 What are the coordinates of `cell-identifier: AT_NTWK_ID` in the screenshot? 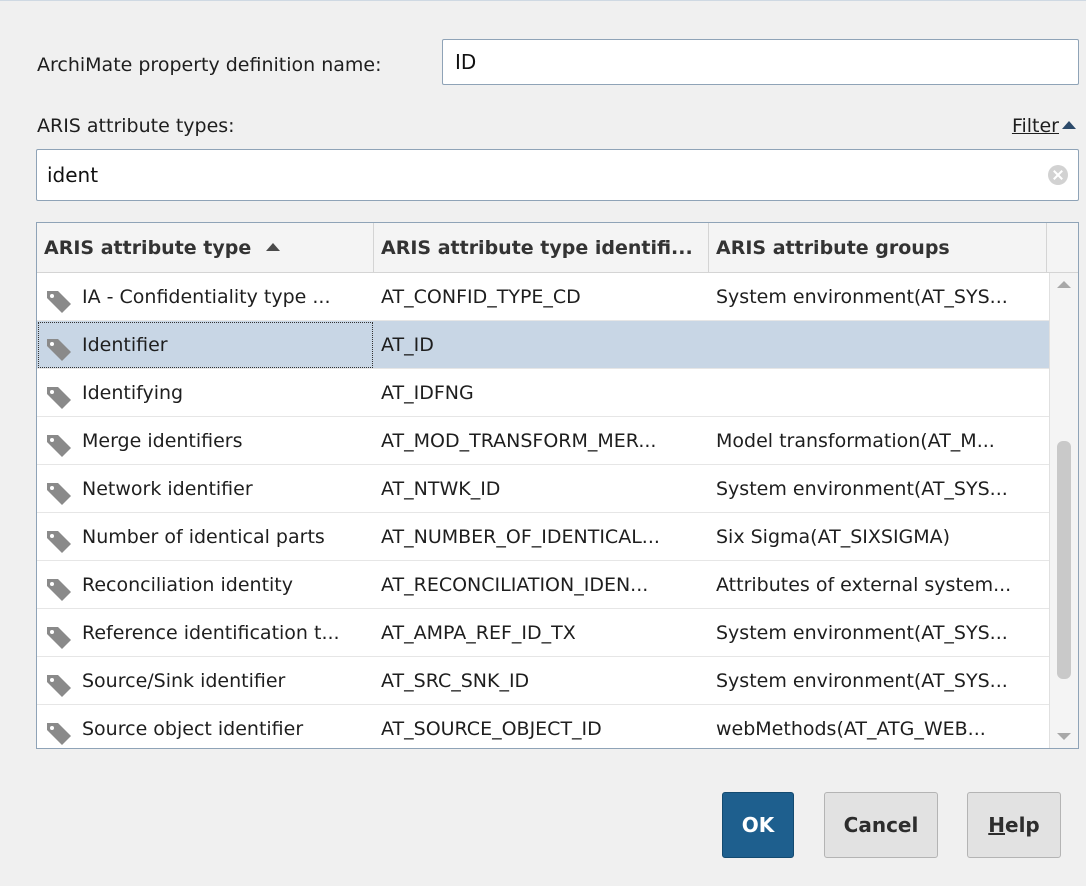 It's located at (441, 488).